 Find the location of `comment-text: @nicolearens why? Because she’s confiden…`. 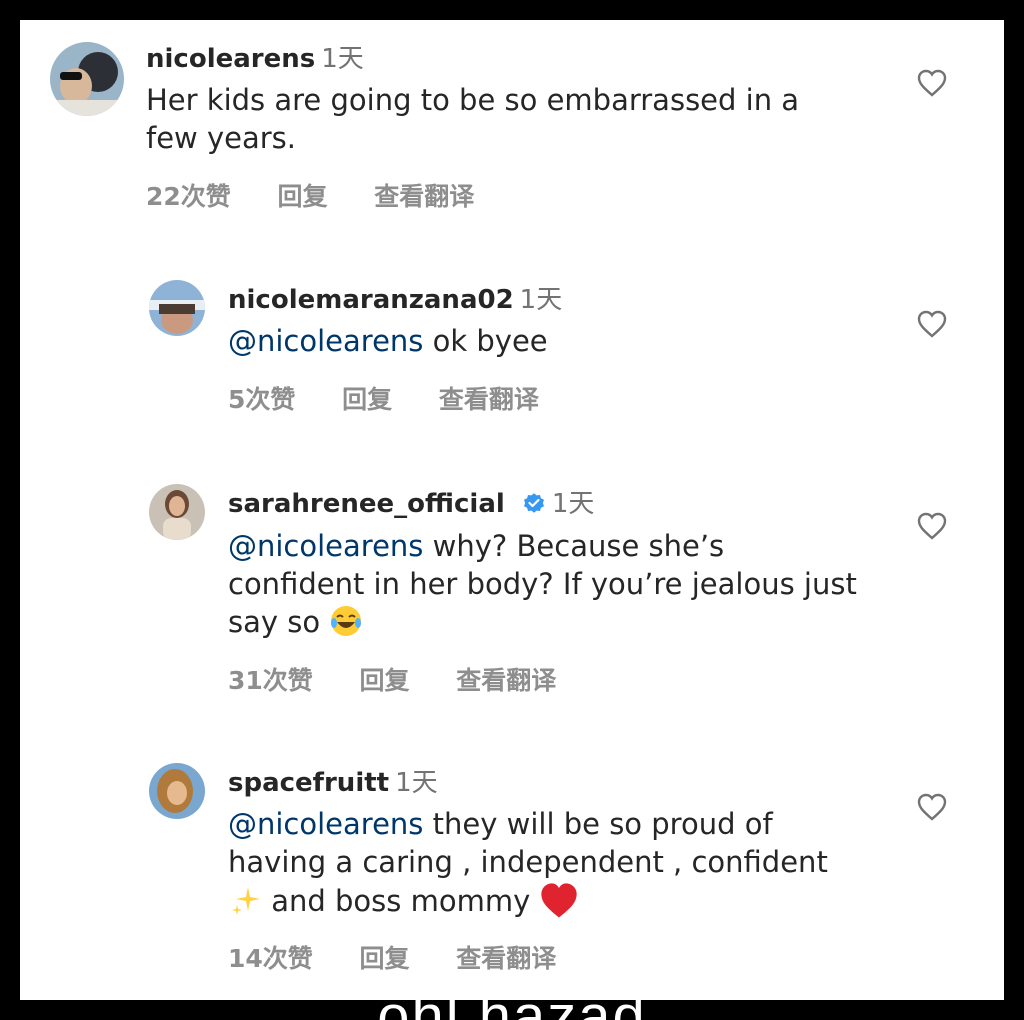

comment-text: @nicolearens why? Because she’s confiden… is located at coordinates (542, 584).